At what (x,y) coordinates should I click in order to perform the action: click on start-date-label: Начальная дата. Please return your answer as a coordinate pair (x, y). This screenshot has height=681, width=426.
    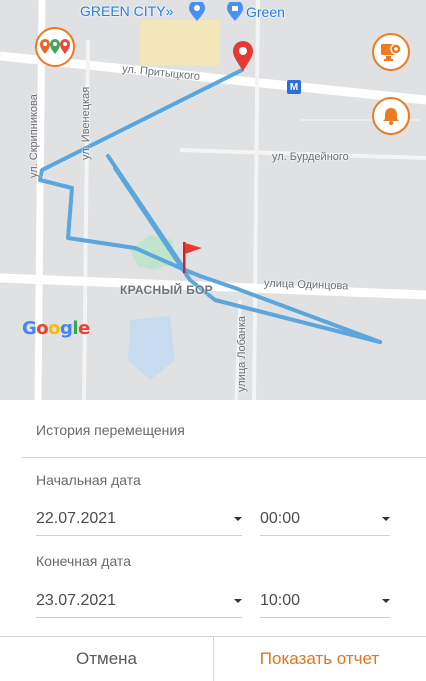
    Looking at the image, I should click on (88, 480).